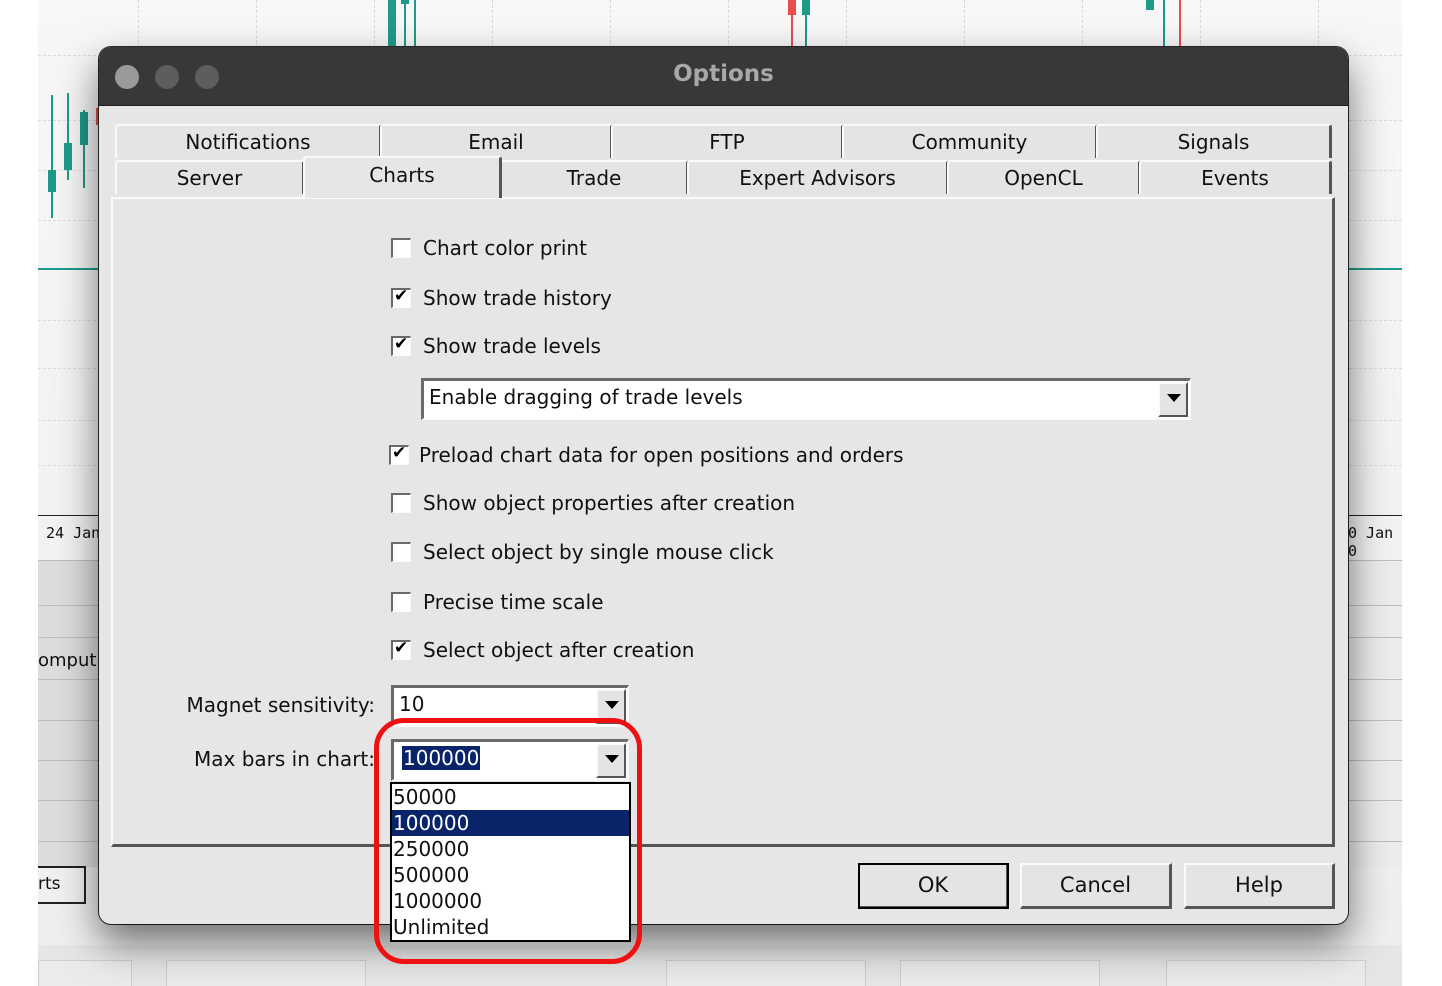 The width and height of the screenshot is (1442, 986). Describe the element at coordinates (513, 602) in the screenshot. I see `checkbox-label: Precise time scale` at that location.